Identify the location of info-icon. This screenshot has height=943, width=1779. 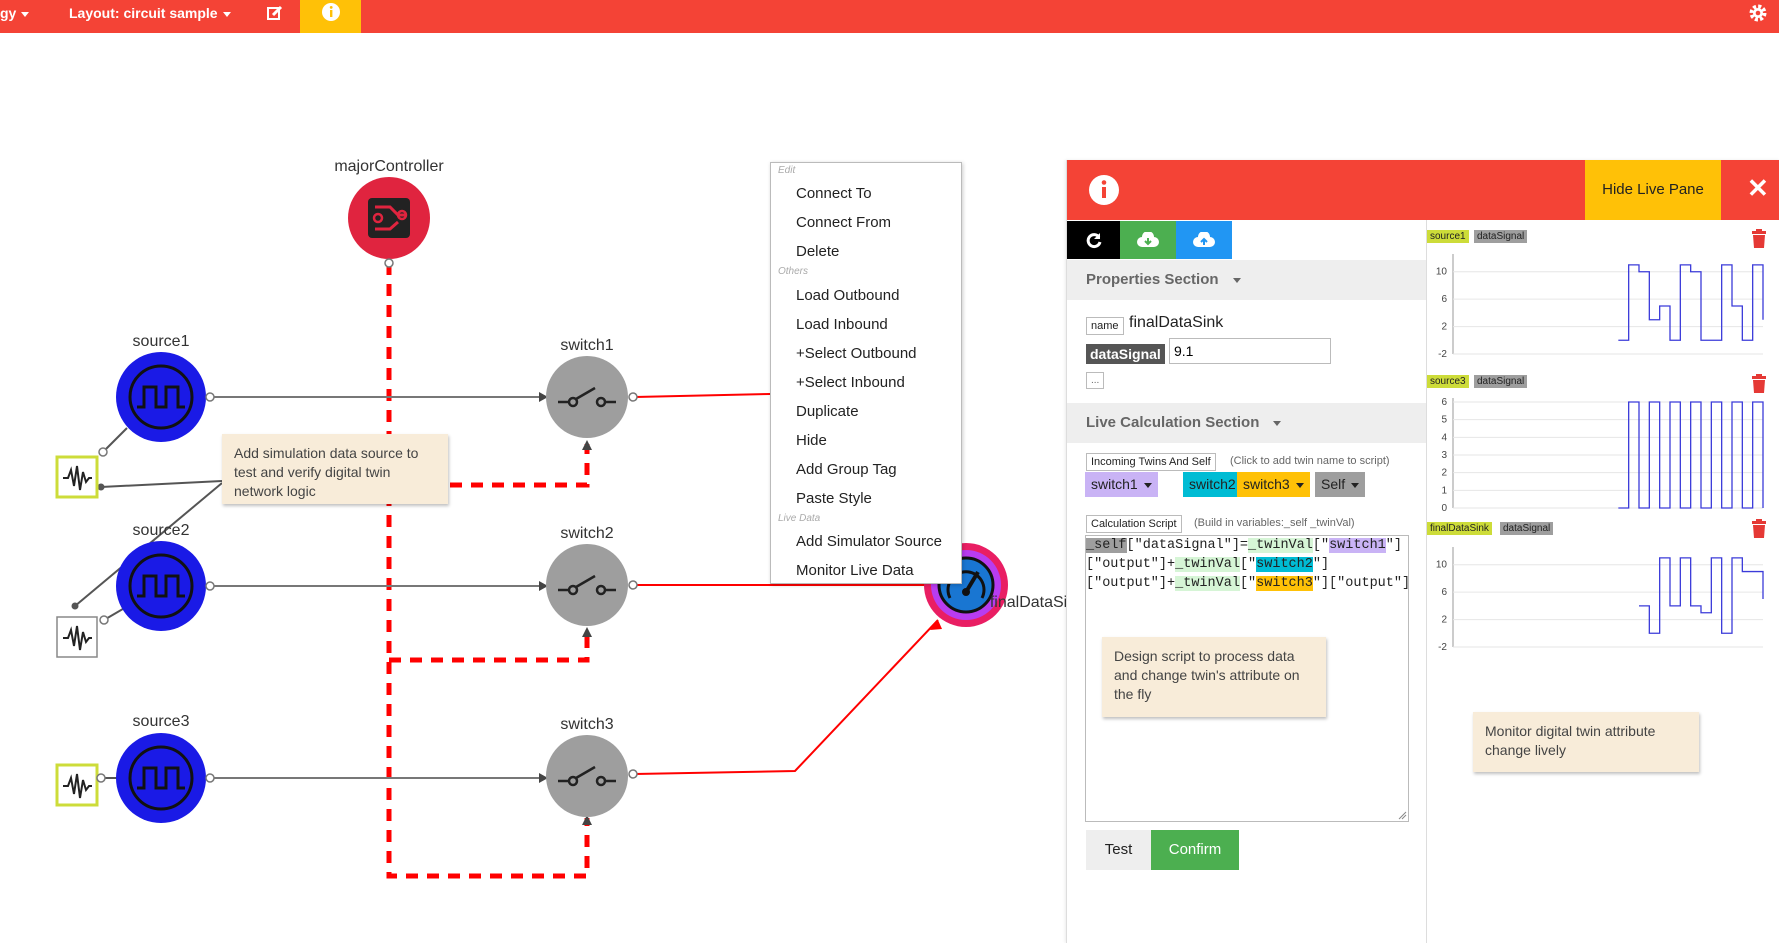
(1104, 190).